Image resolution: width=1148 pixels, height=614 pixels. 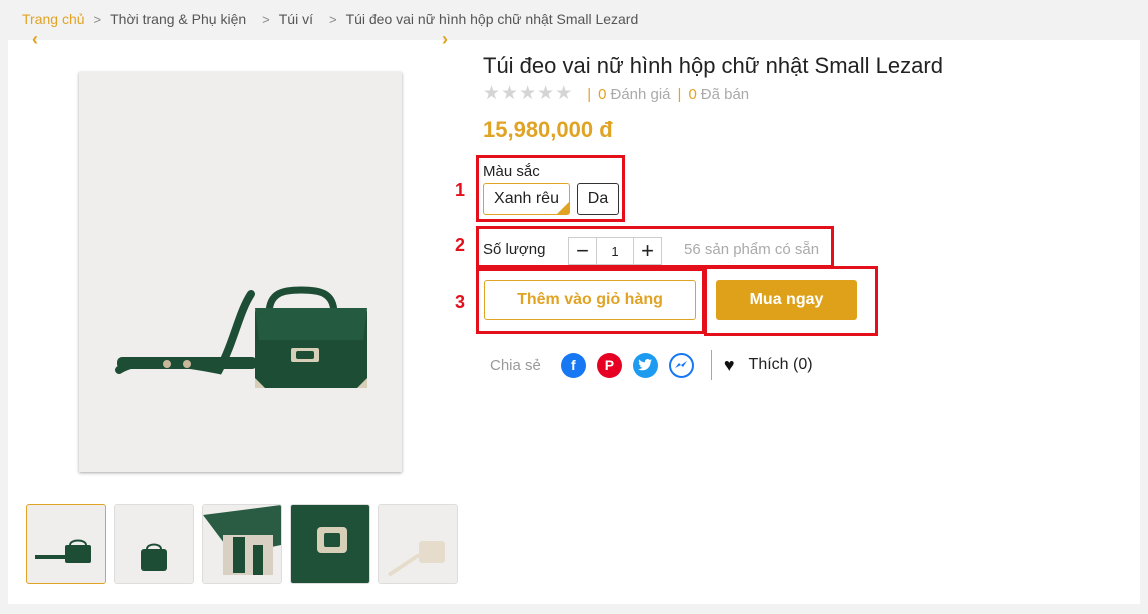 I want to click on facebook-icon: f, so click(x=573, y=365).